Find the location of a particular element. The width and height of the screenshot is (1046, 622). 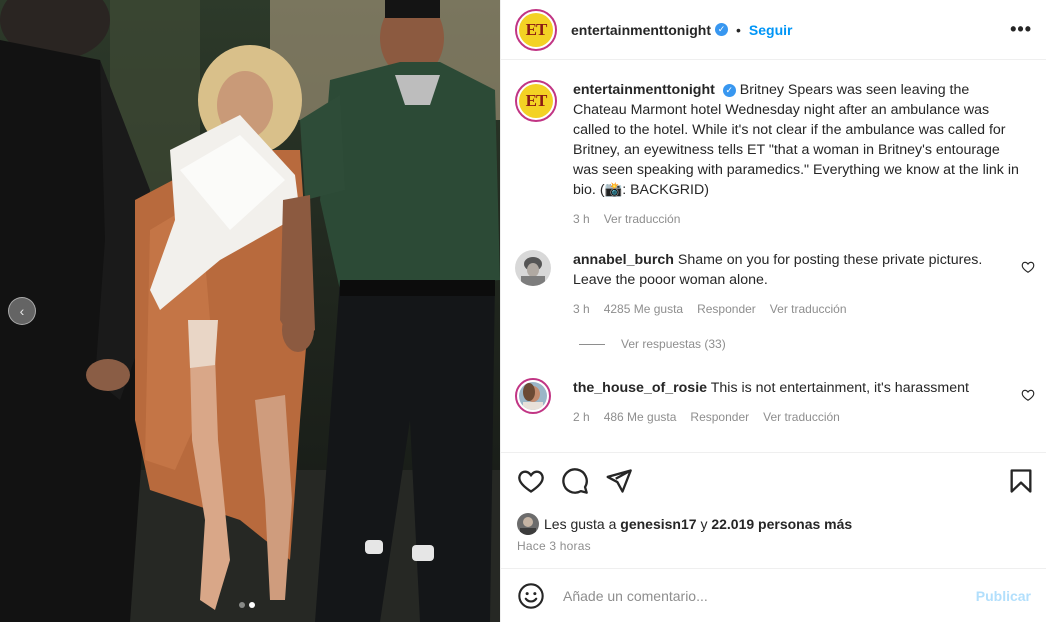

chevron-left-icon: ‹ is located at coordinates (22, 311).